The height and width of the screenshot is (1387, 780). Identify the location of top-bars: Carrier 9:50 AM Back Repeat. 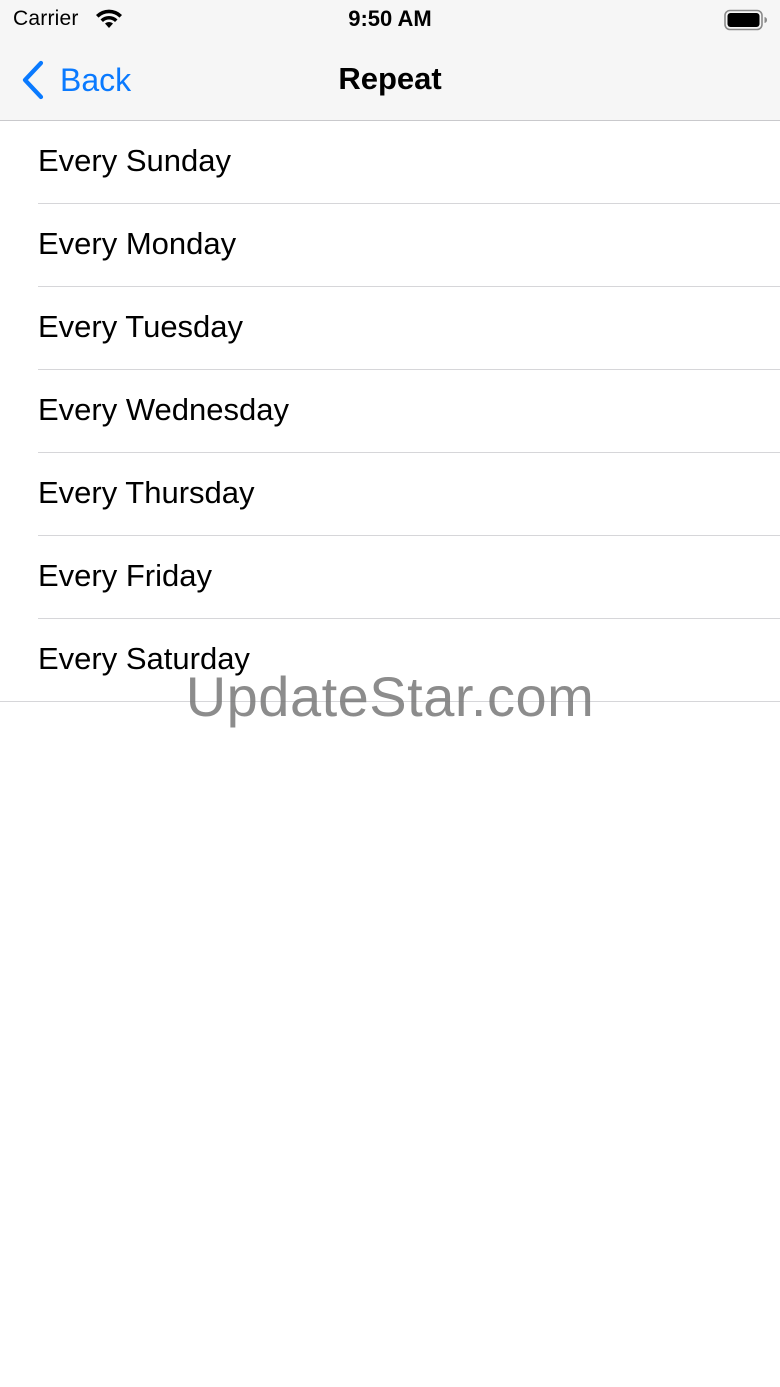
(390, 60).